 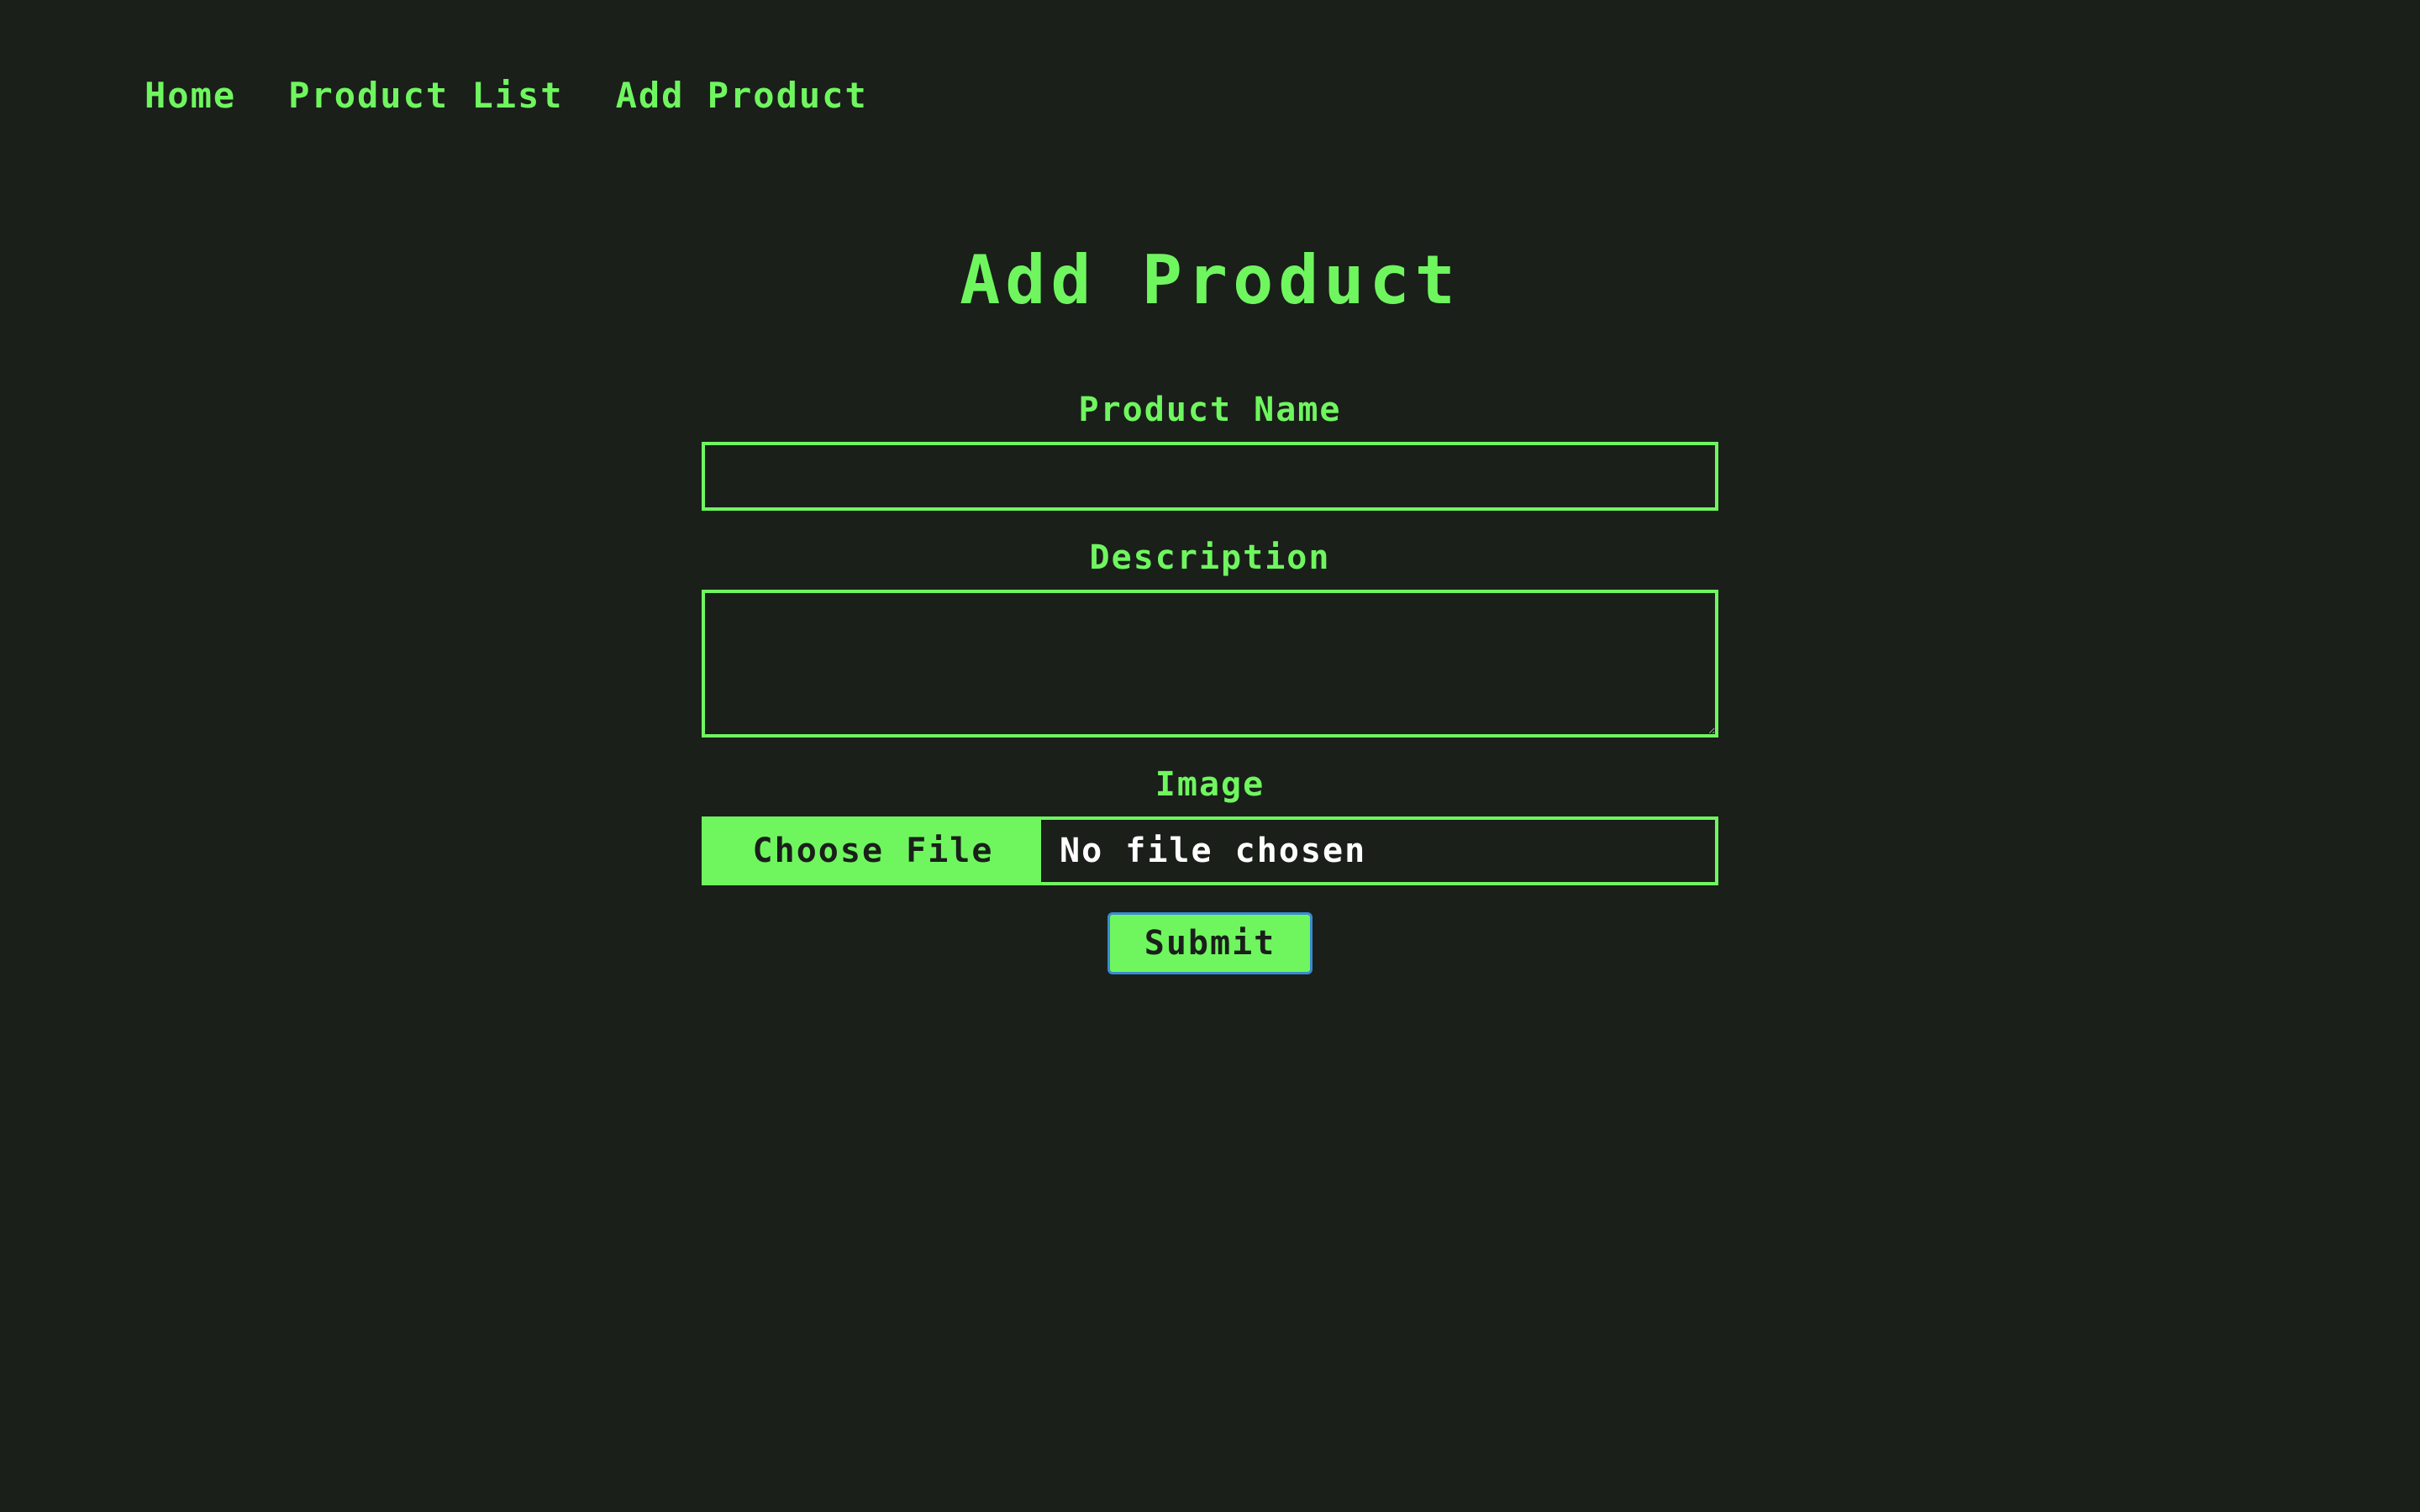 I want to click on nav-link-add-product: Add Product, so click(x=742, y=95).